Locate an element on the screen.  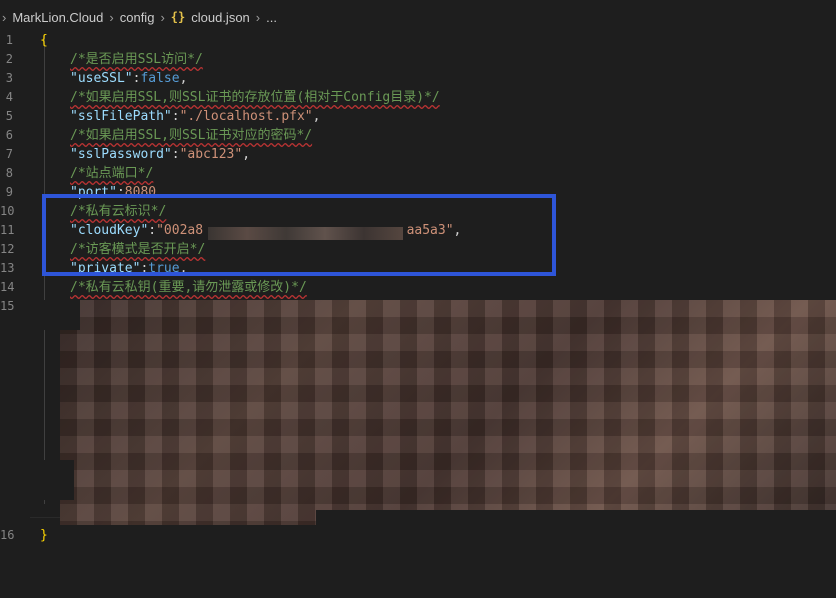
line-number: 13 is located at coordinates (7, 268).